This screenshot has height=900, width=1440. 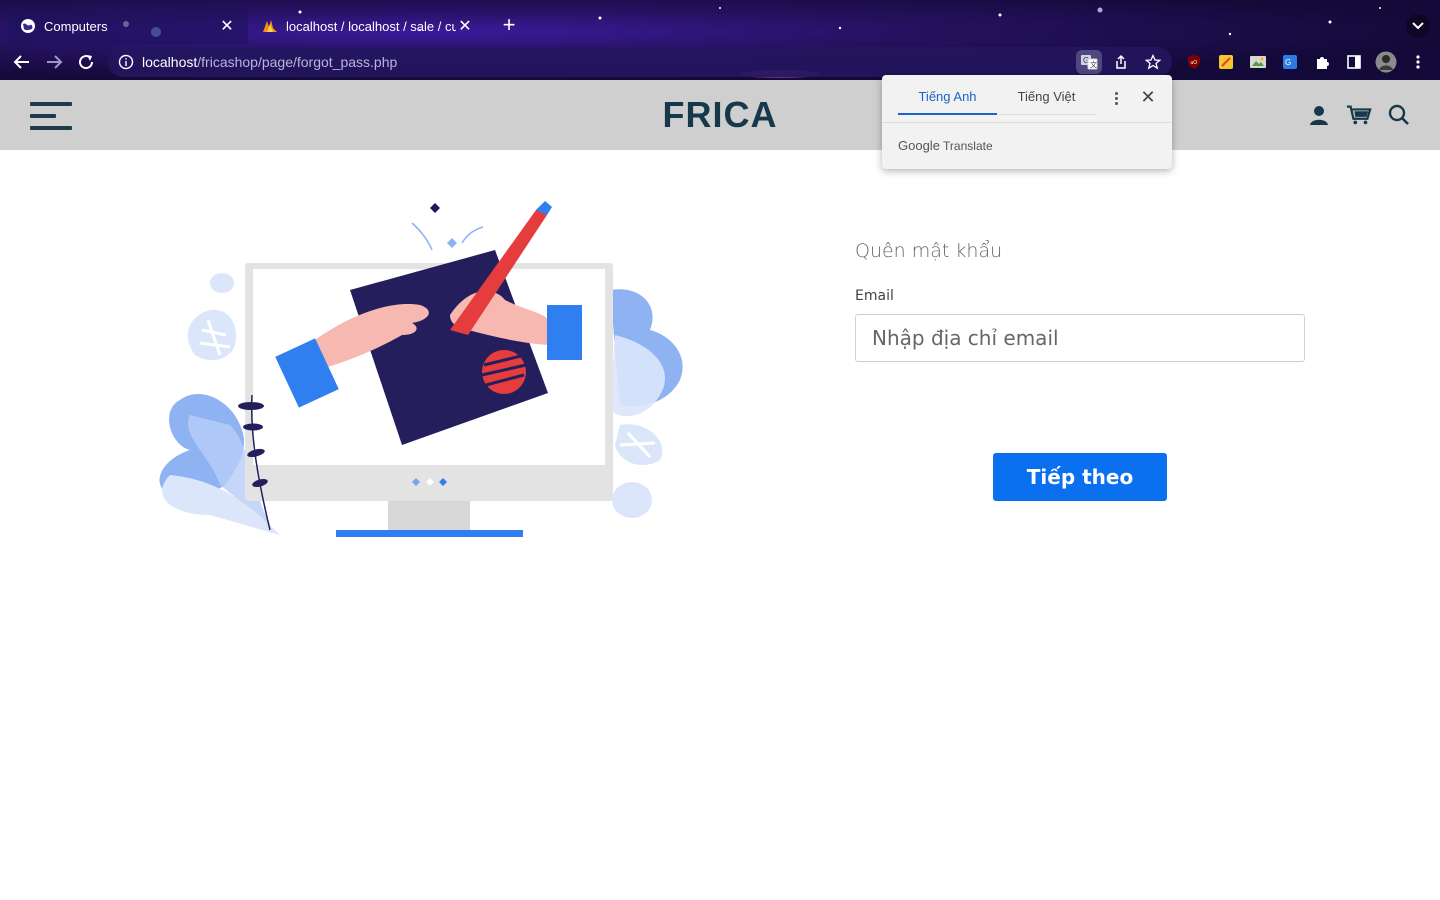 I want to click on user-icon, so click(x=1319, y=115).